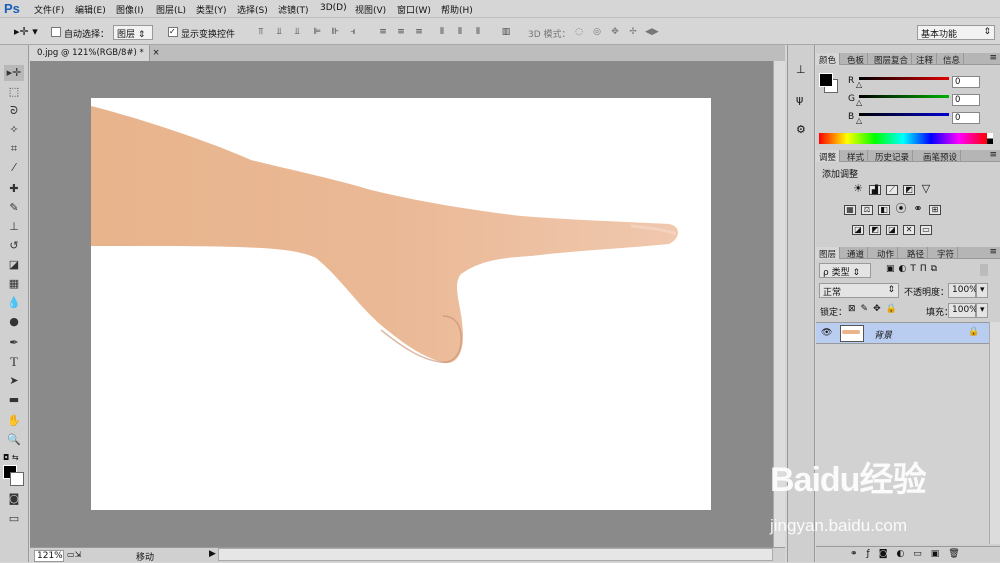  Describe the element at coordinates (460, 32) in the screenshot. I see `distribute-hcenter-icon: ⦀` at that location.